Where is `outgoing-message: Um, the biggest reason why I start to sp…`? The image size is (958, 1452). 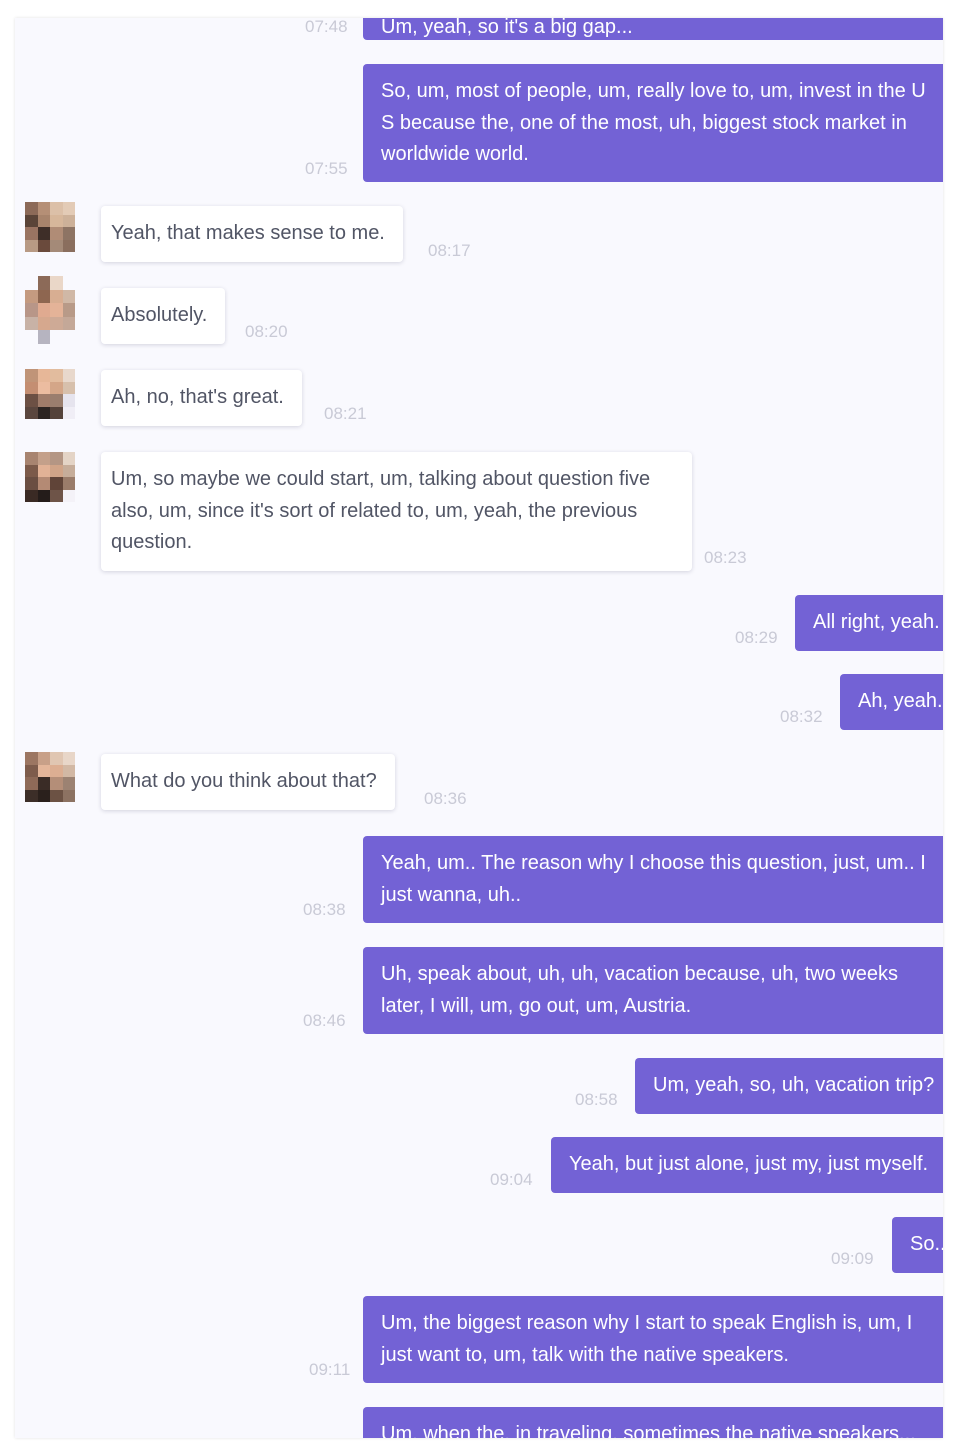
outgoing-message: Um, the biggest reason why I start to sp… is located at coordinates (653, 1339).